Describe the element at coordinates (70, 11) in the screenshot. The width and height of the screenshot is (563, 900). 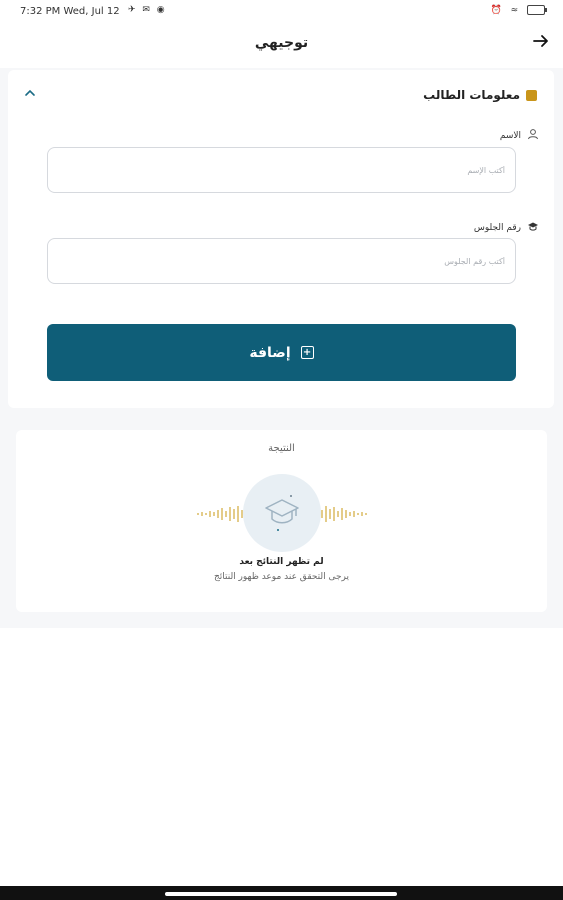
I see `status-time: 7:32 PM Wed, Jul 12` at that location.